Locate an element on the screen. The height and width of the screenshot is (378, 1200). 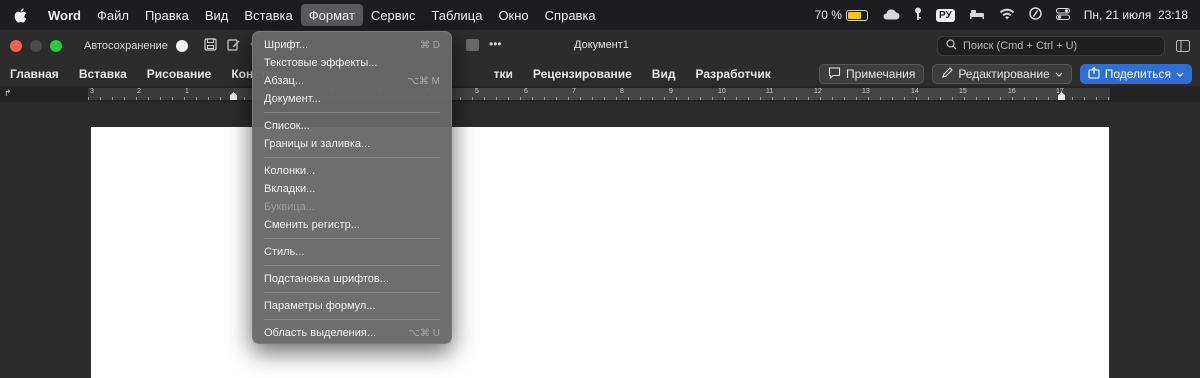
ribbon-tab-5: Вид is located at coordinates (664, 74).